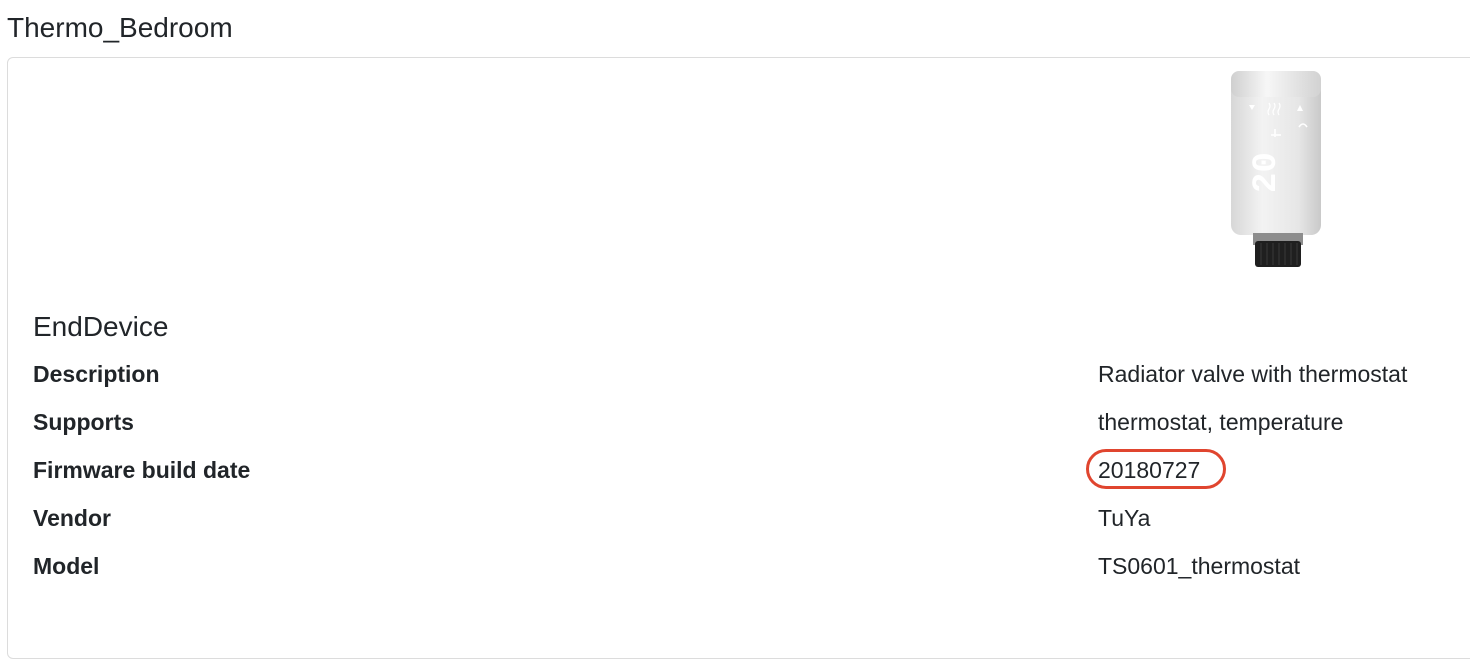 The height and width of the screenshot is (659, 1470). What do you see at coordinates (1253, 374) in the screenshot?
I see `description-value: Radiator valve with thermostat` at bounding box center [1253, 374].